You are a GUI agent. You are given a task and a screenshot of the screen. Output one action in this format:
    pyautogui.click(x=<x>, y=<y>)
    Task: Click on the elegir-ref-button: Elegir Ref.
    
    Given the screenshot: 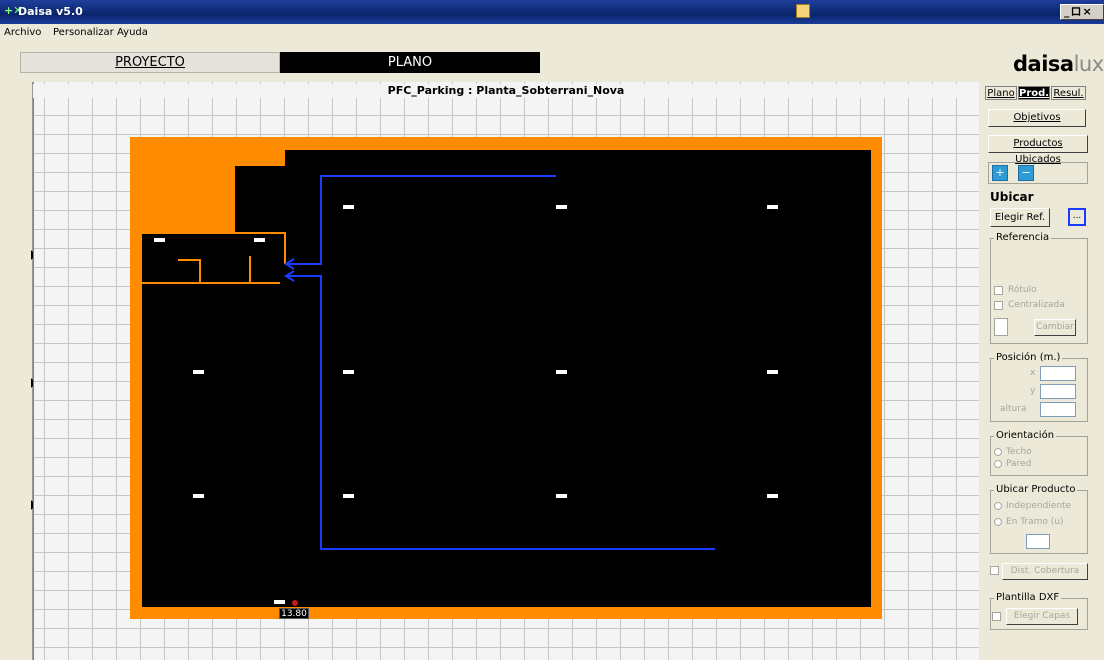 What is the action you would take?
    pyautogui.click(x=1020, y=217)
    